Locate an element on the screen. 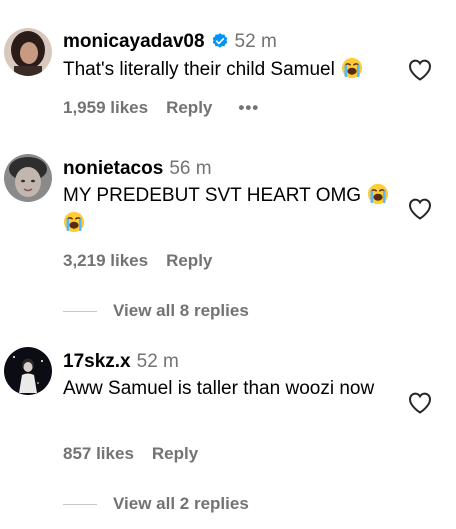 The image size is (456, 529). comment-text: MY PREDEBUT SVT HEART OMG is located at coordinates (228, 210).